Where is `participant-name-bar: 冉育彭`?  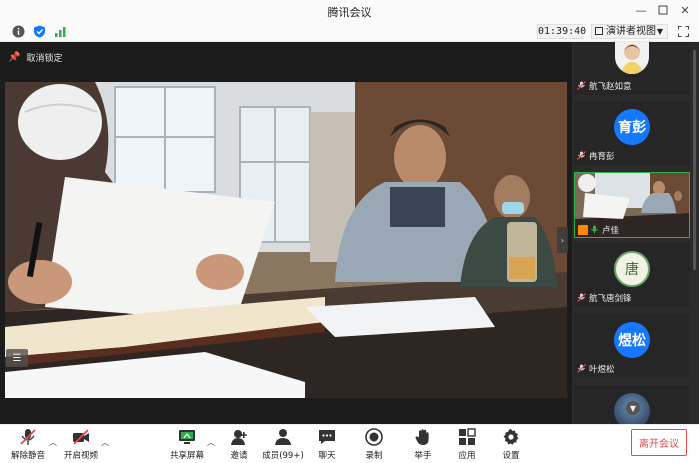 participant-name-bar: 冉育彭 is located at coordinates (596, 155).